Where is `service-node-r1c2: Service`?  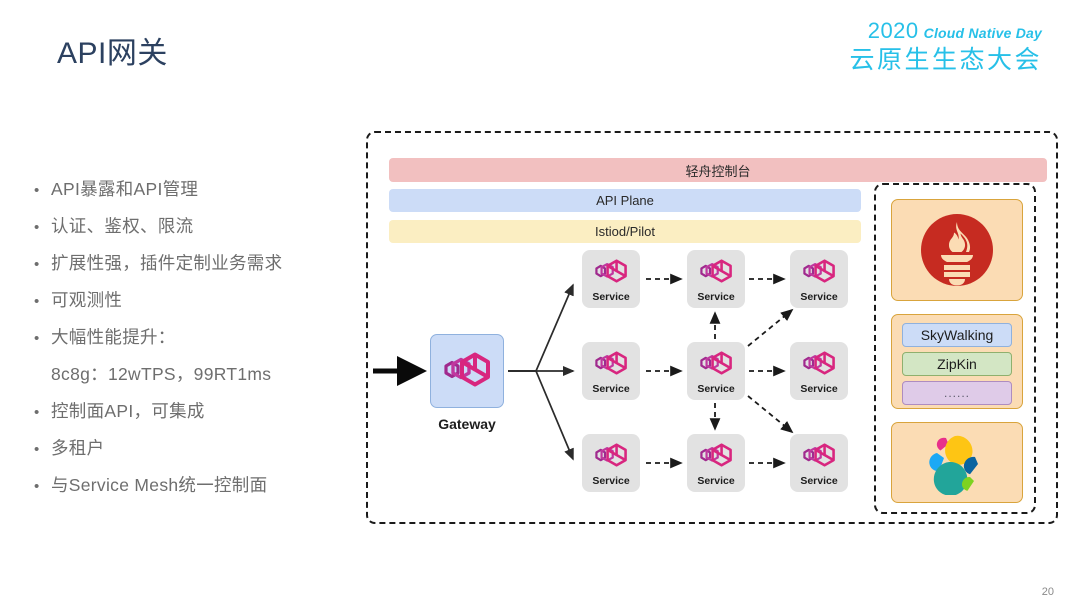 service-node-r1c2: Service is located at coordinates (716, 279).